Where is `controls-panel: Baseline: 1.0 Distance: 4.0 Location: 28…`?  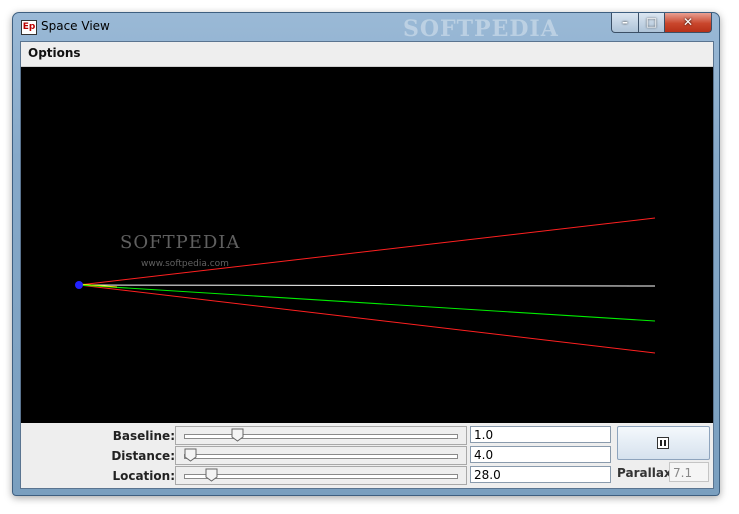 controls-panel: Baseline: 1.0 Distance: 4.0 Location: 28… is located at coordinates (367, 456).